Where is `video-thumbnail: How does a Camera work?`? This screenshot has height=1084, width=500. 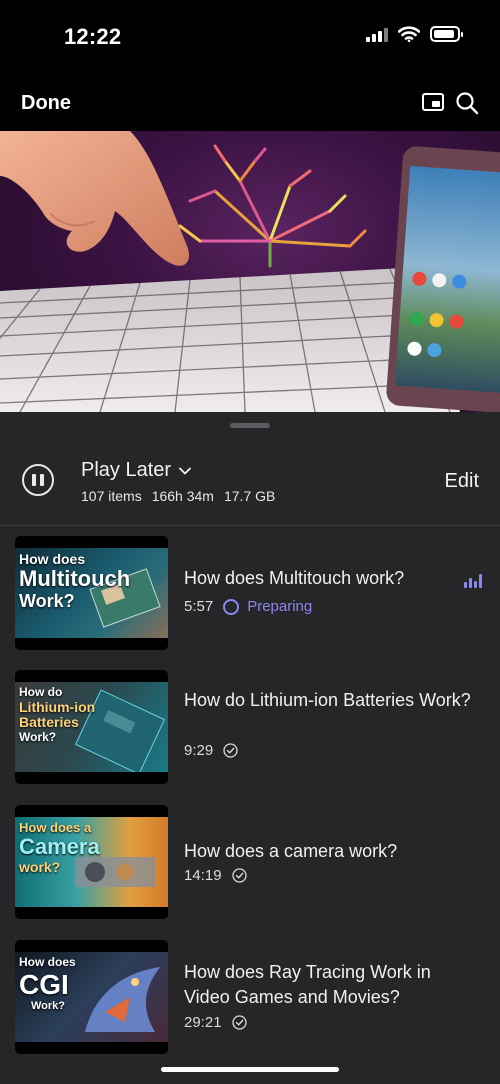 video-thumbnail: How does a Camera work? is located at coordinates (91, 862).